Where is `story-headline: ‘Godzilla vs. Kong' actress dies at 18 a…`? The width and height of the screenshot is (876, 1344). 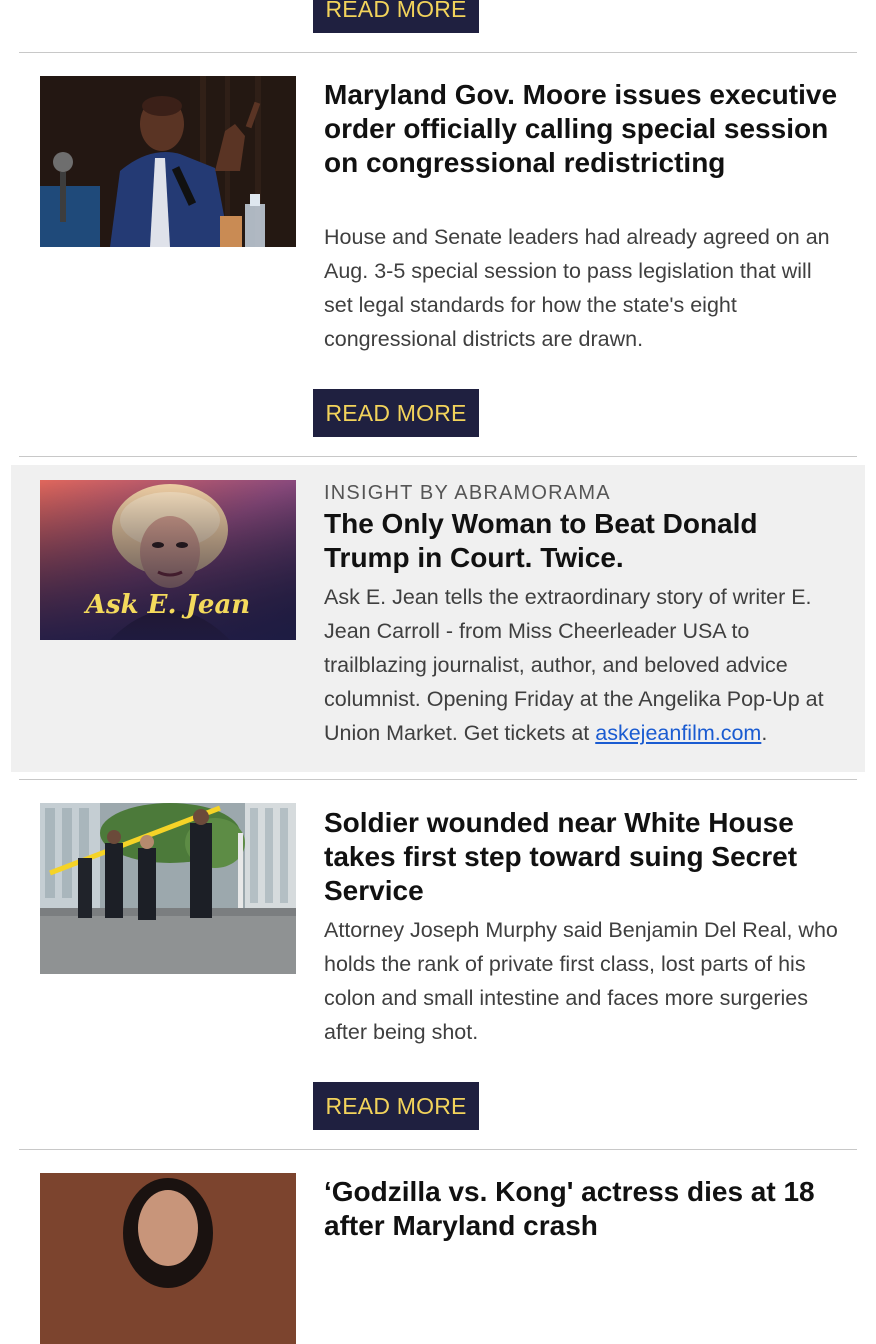 story-headline: ‘Godzilla vs. Kong' actress dies at 18 a… is located at coordinates (584, 1209).